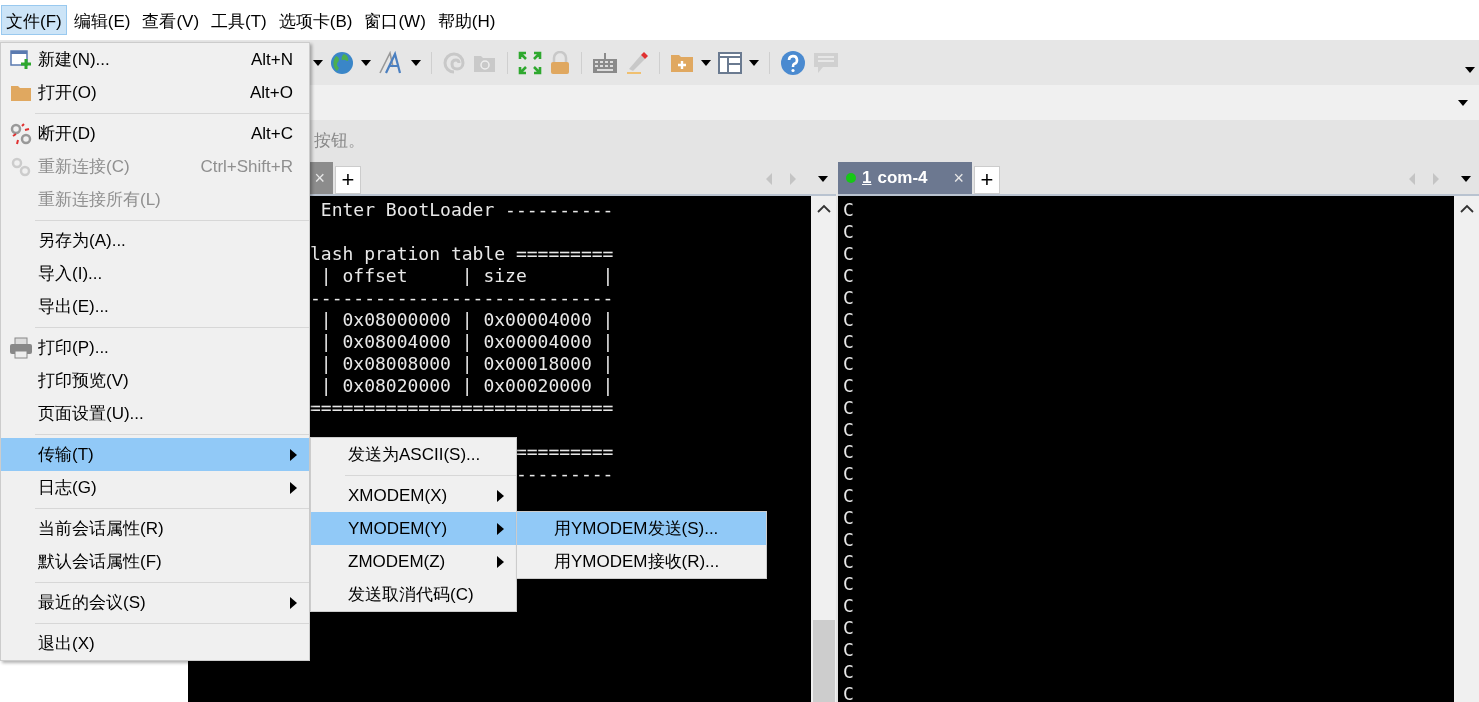  Describe the element at coordinates (467, 209) in the screenshot. I see `terminal-line: Enter BootLoader ----------` at that location.